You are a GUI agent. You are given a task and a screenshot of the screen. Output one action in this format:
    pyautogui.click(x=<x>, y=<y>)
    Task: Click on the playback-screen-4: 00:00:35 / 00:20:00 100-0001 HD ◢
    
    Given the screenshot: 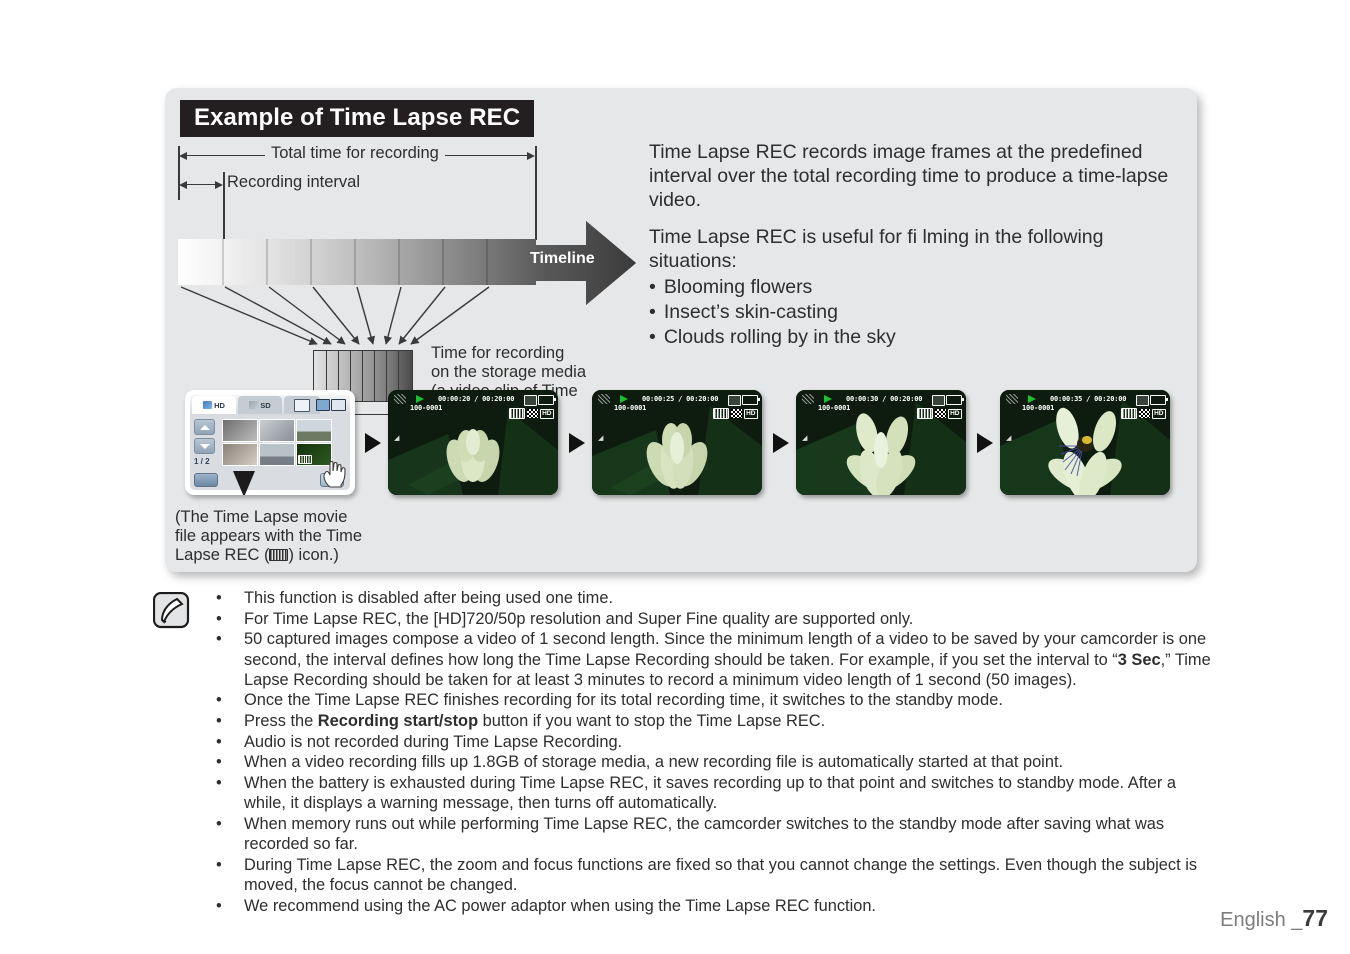 What is the action you would take?
    pyautogui.click(x=1085, y=442)
    